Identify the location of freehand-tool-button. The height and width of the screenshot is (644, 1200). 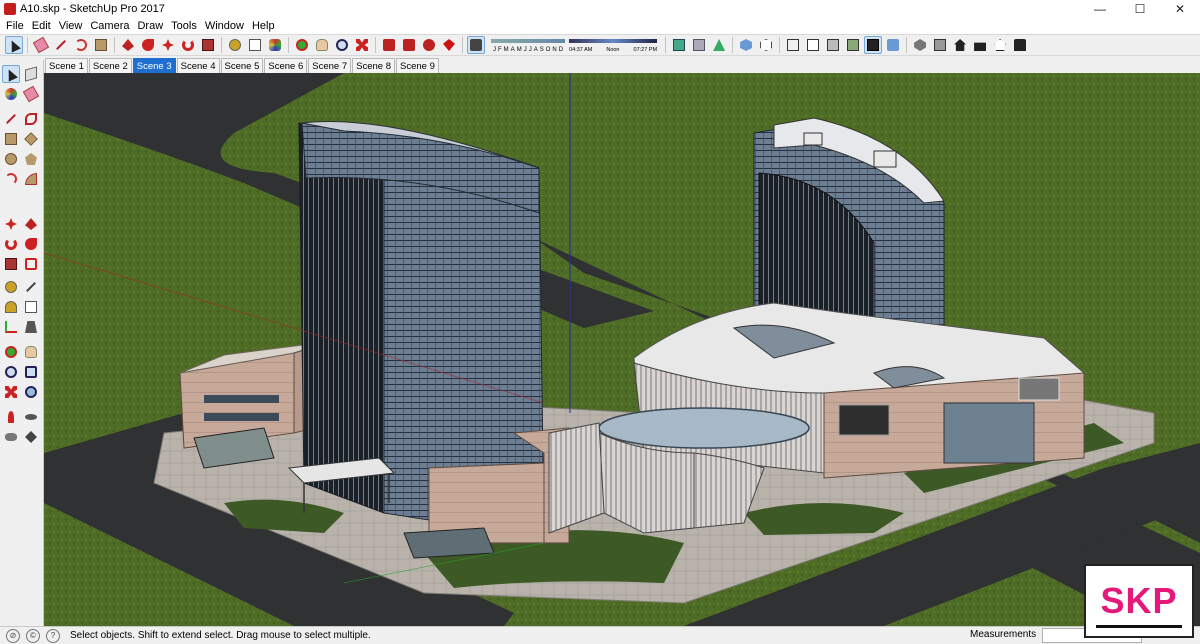
(31, 119).